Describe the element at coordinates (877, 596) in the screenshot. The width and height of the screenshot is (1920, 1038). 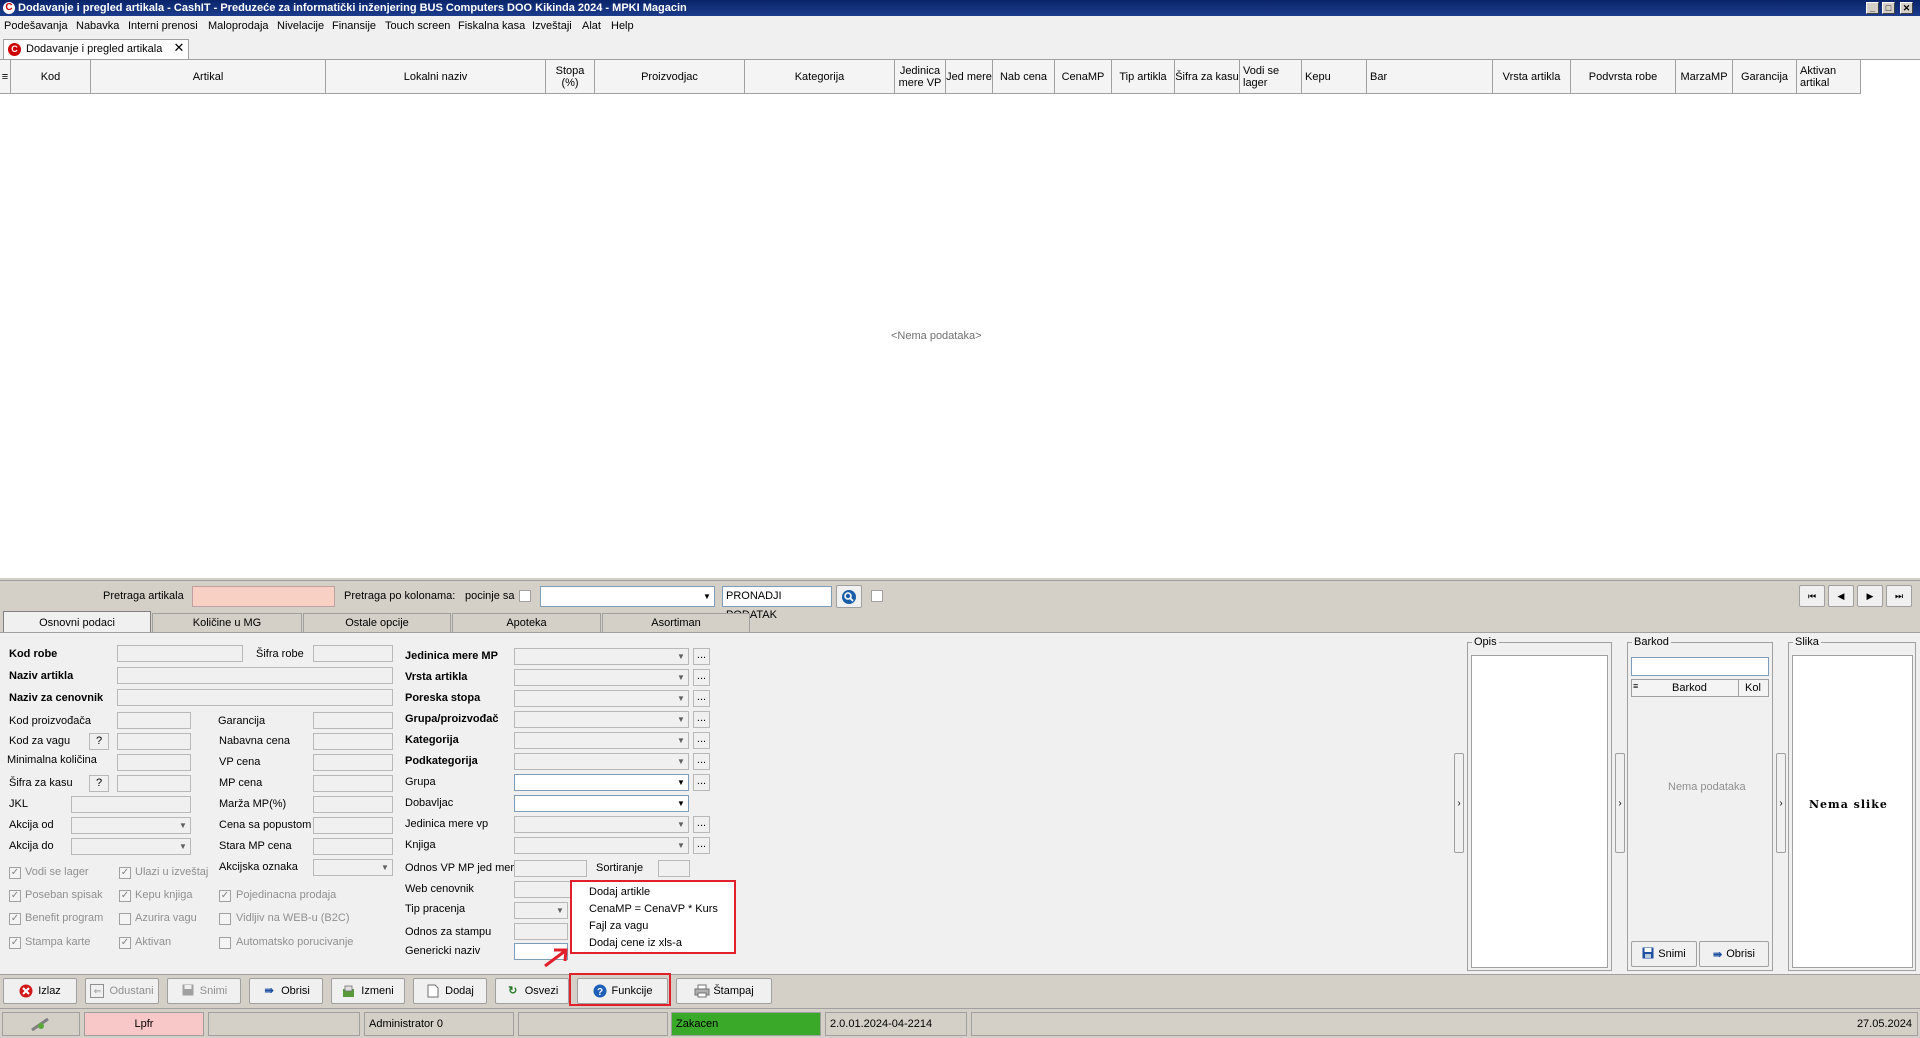
I see `search-option-checkbox` at that location.